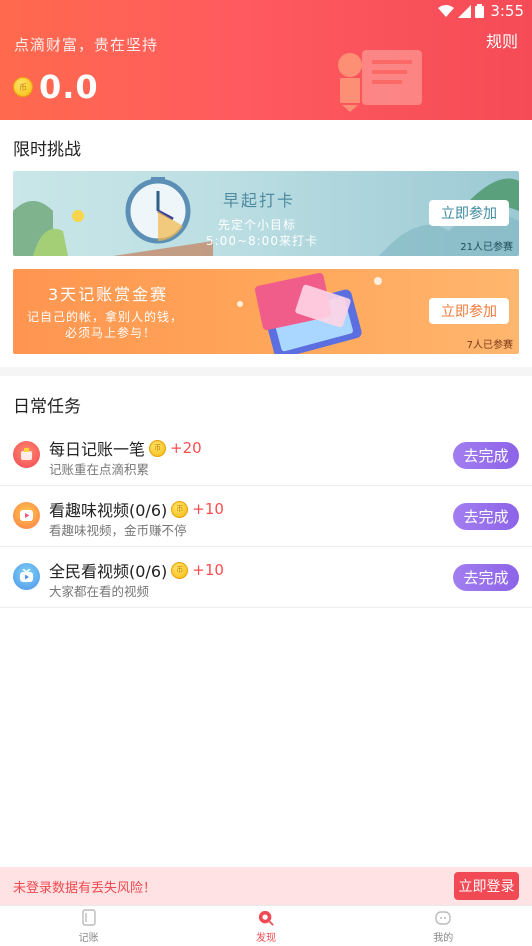 The height and width of the screenshot is (946, 532). Describe the element at coordinates (85, 888) in the screenshot. I see `warning-text: 未登录数据有丢失风险！` at that location.